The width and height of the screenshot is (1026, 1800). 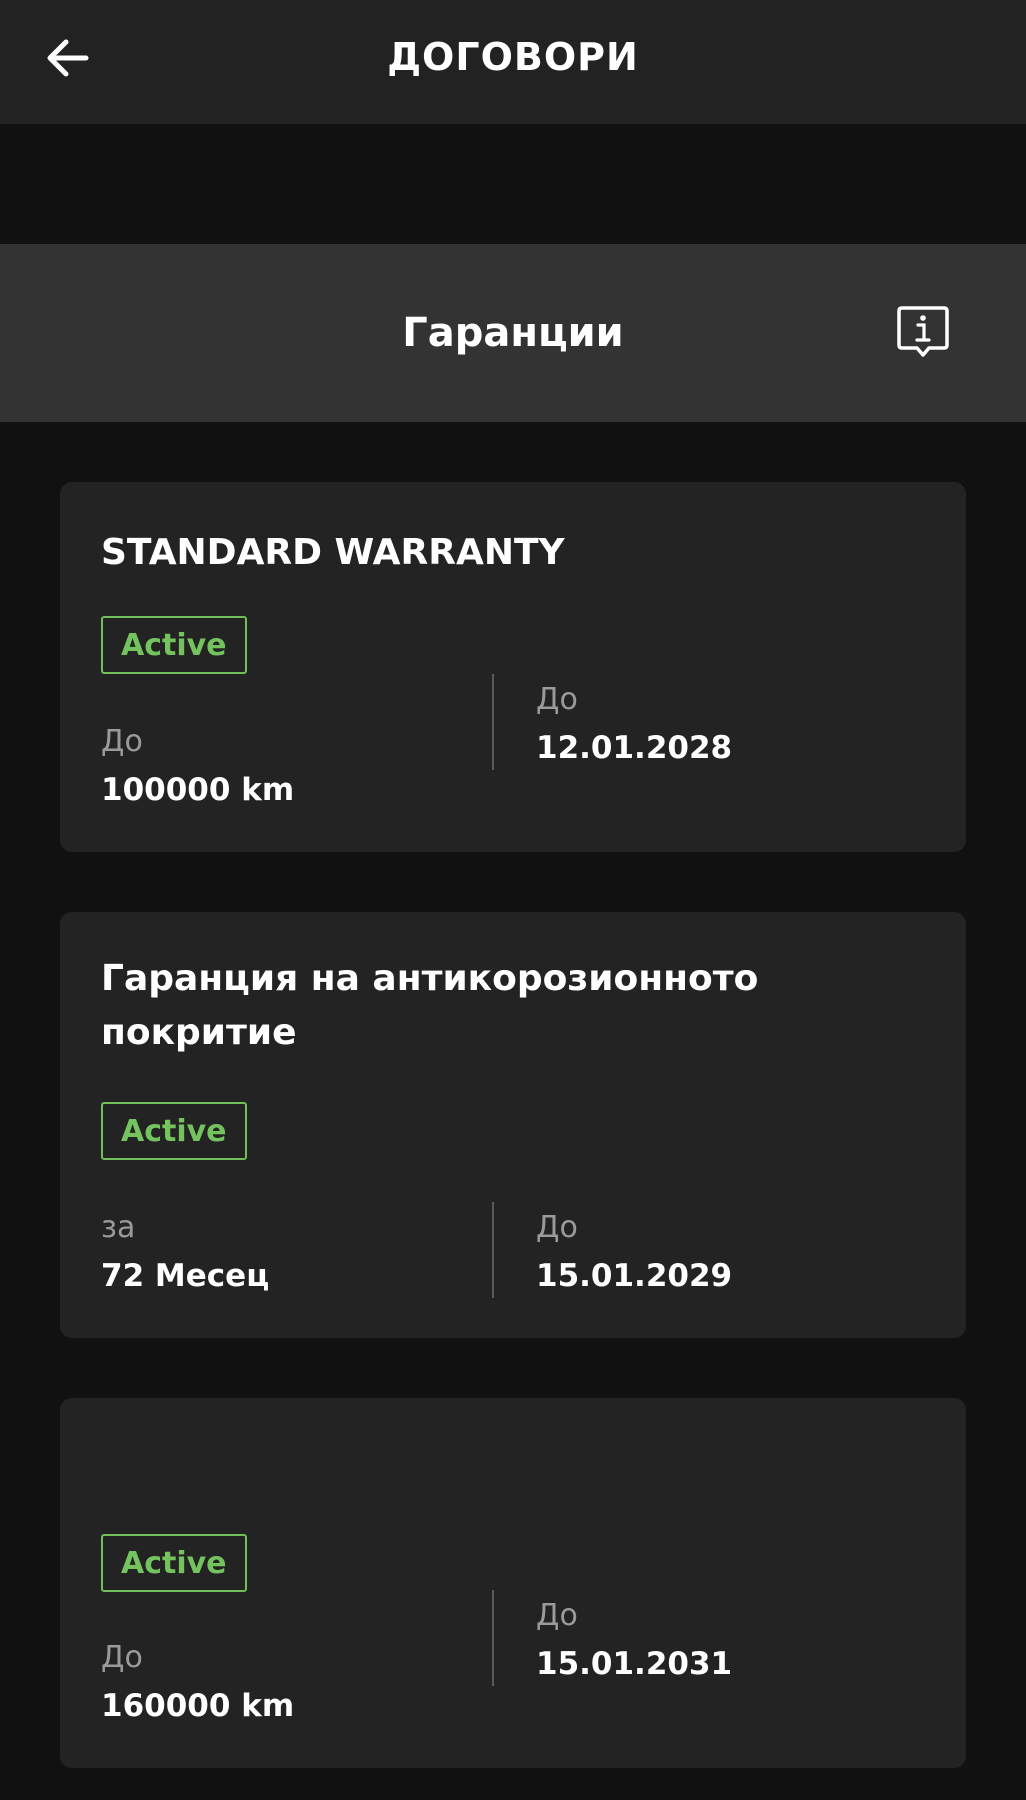 I want to click on date-field: До 15.01.2029, so click(x=634, y=1252).